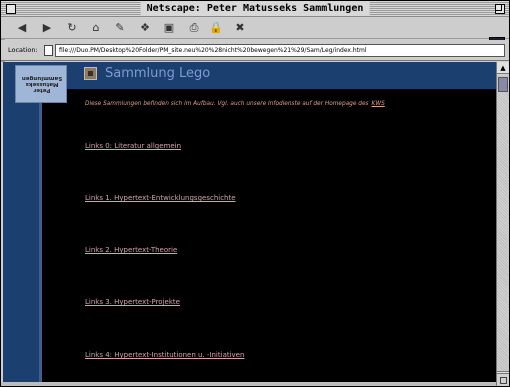 This screenshot has width=510, height=387. What do you see at coordinates (255, 384) in the screenshot?
I see `status-bar` at bounding box center [255, 384].